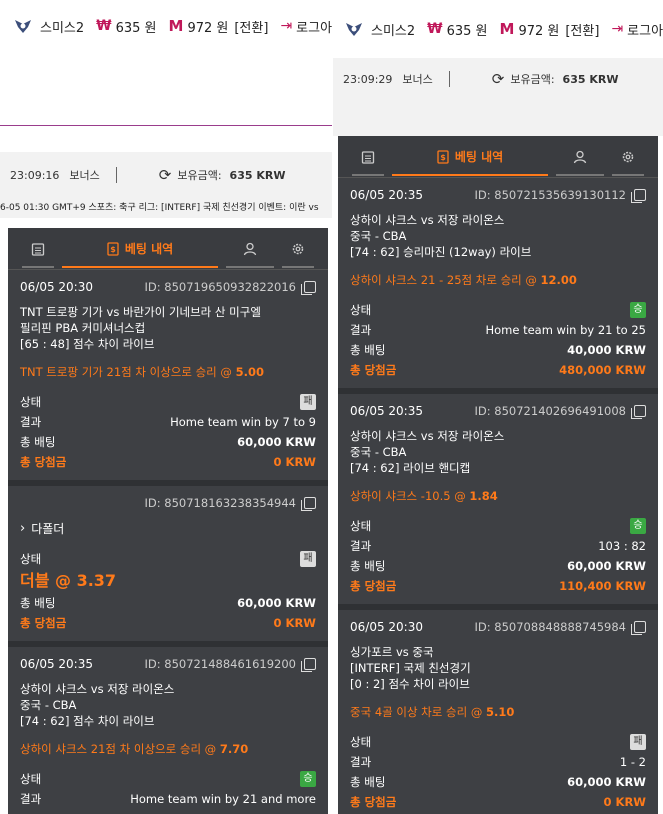 The image size is (663, 814). What do you see at coordinates (126, 372) in the screenshot?
I see `pick-text: TNT 트로팡 기가 21점 차 이상으로 승리 @` at bounding box center [126, 372].